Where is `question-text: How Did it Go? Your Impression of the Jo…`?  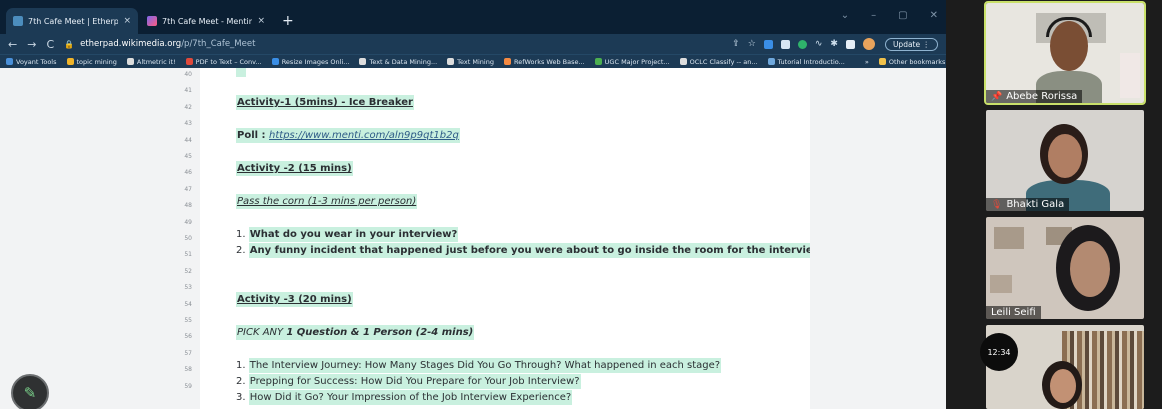
question-text: How Did it Go? Your Impression of the Jo… is located at coordinates (410, 397).